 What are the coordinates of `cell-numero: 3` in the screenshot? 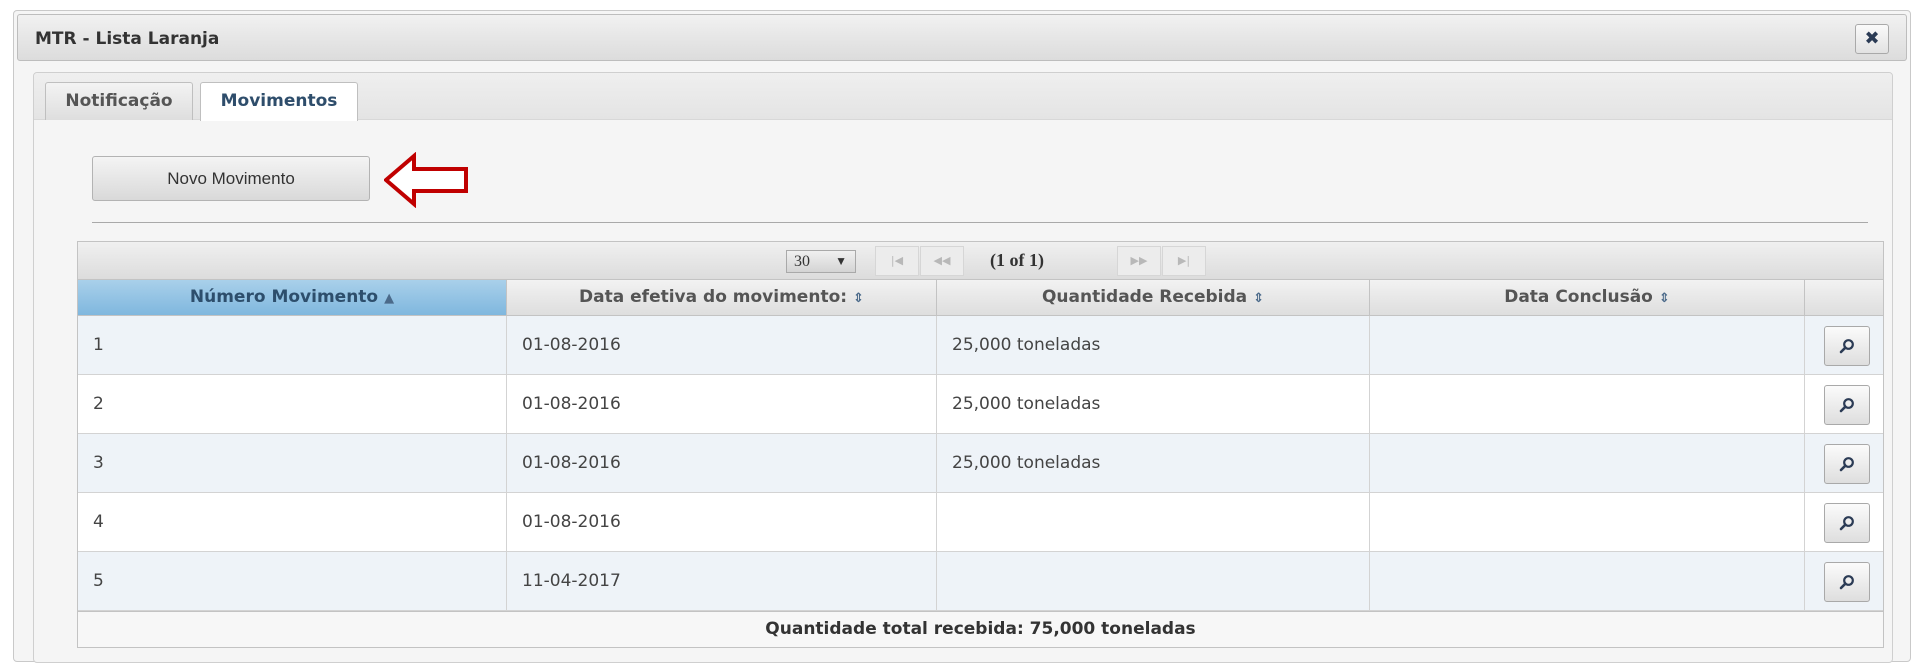 It's located at (292, 463).